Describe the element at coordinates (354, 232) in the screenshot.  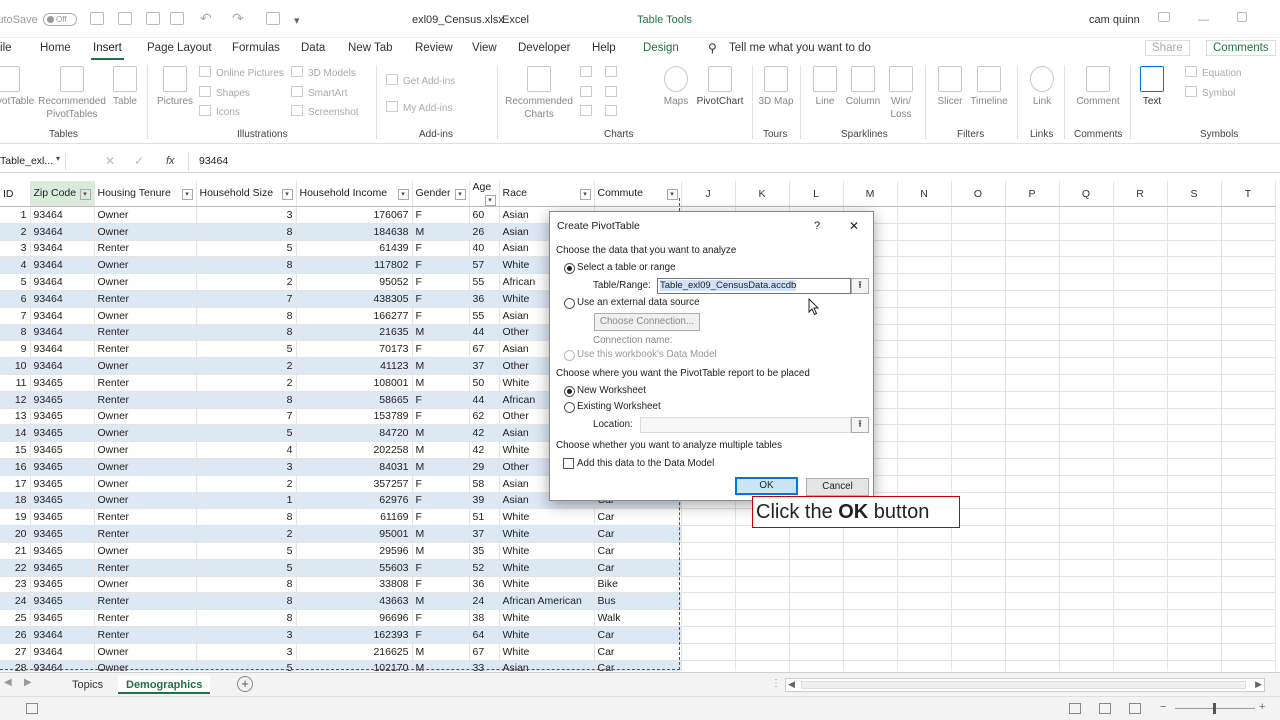
I see `table-cell: 184638` at that location.